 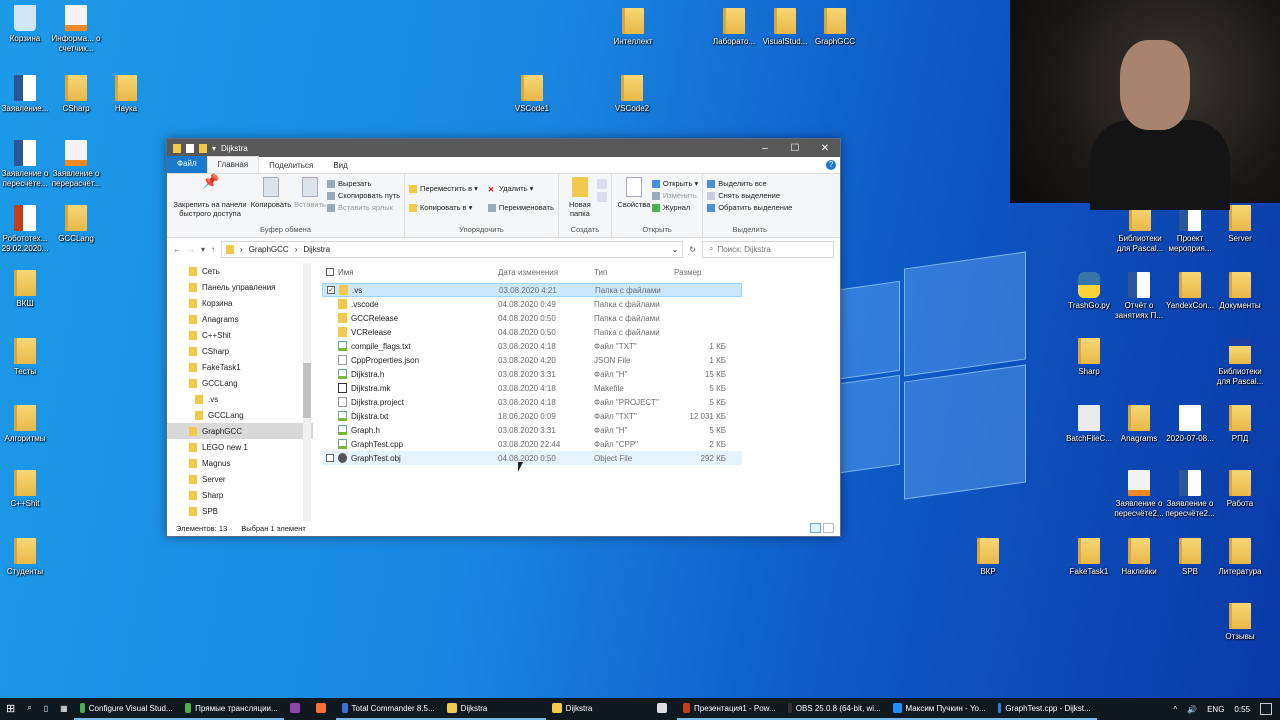 What do you see at coordinates (25, 557) in the screenshot?
I see `desktop-icon: Студенты` at bounding box center [25, 557].